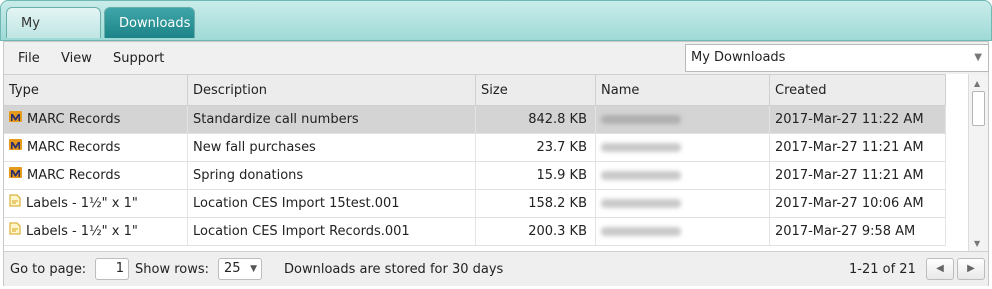  I want to click on cell-description: Spring donations, so click(332, 175).